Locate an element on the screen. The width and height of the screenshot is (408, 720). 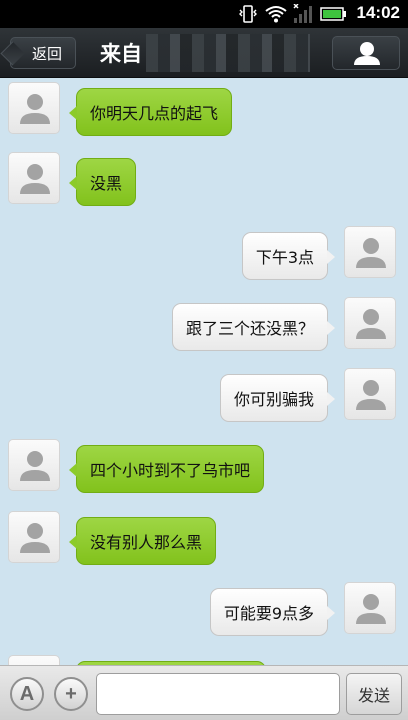
incoming-message-bubble: 没黑 is located at coordinates (102, 182).